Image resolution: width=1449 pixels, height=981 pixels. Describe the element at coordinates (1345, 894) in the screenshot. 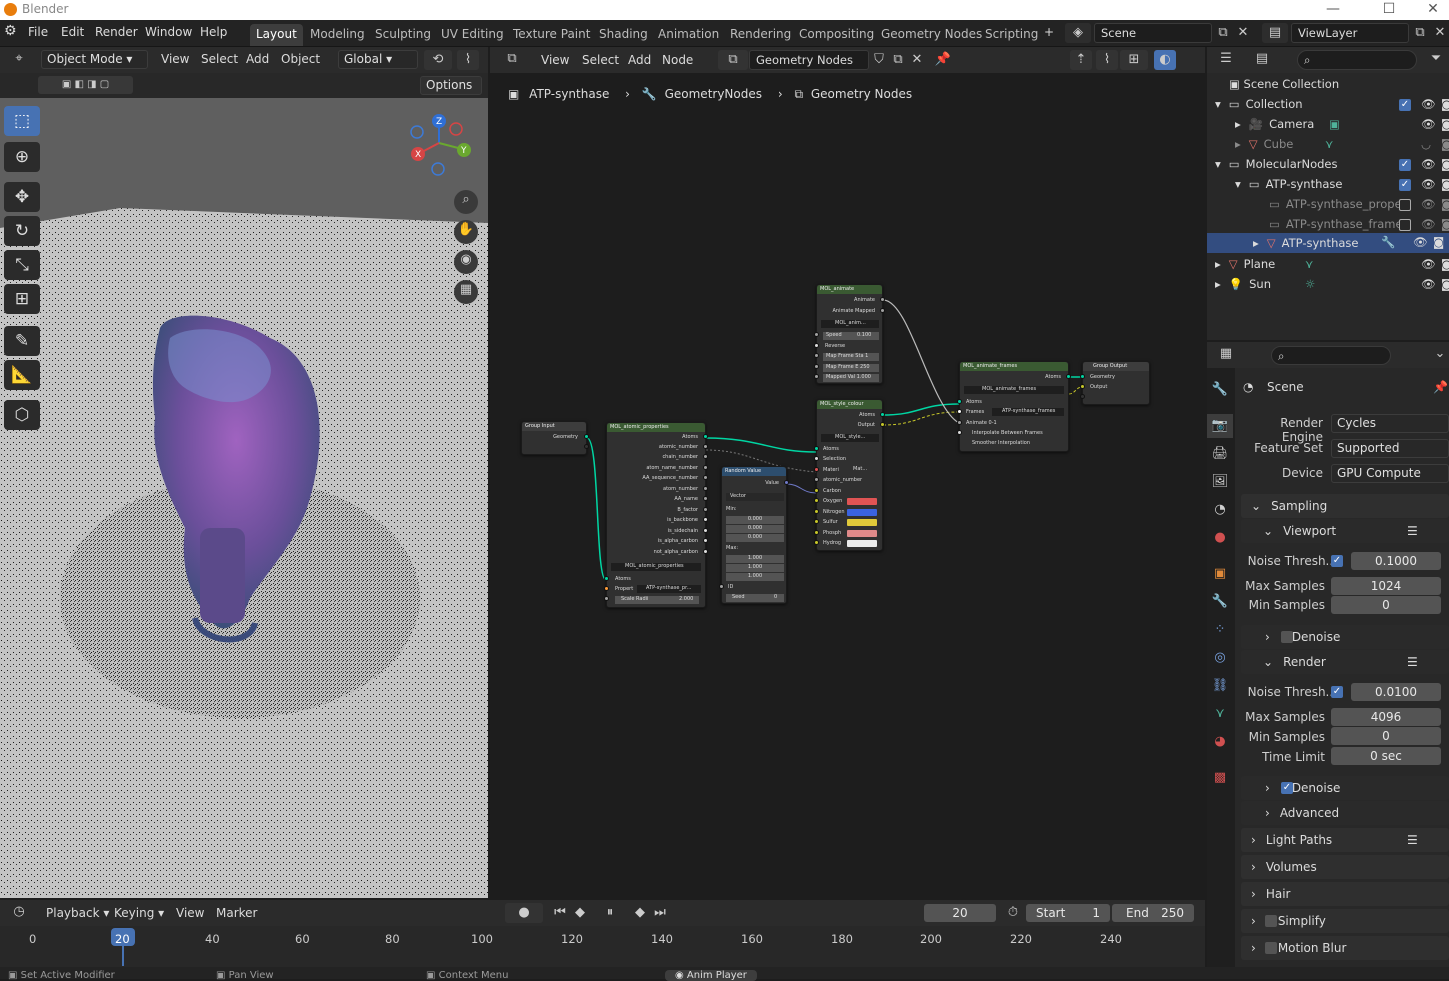

I see `hair-panel: › Hair` at that location.